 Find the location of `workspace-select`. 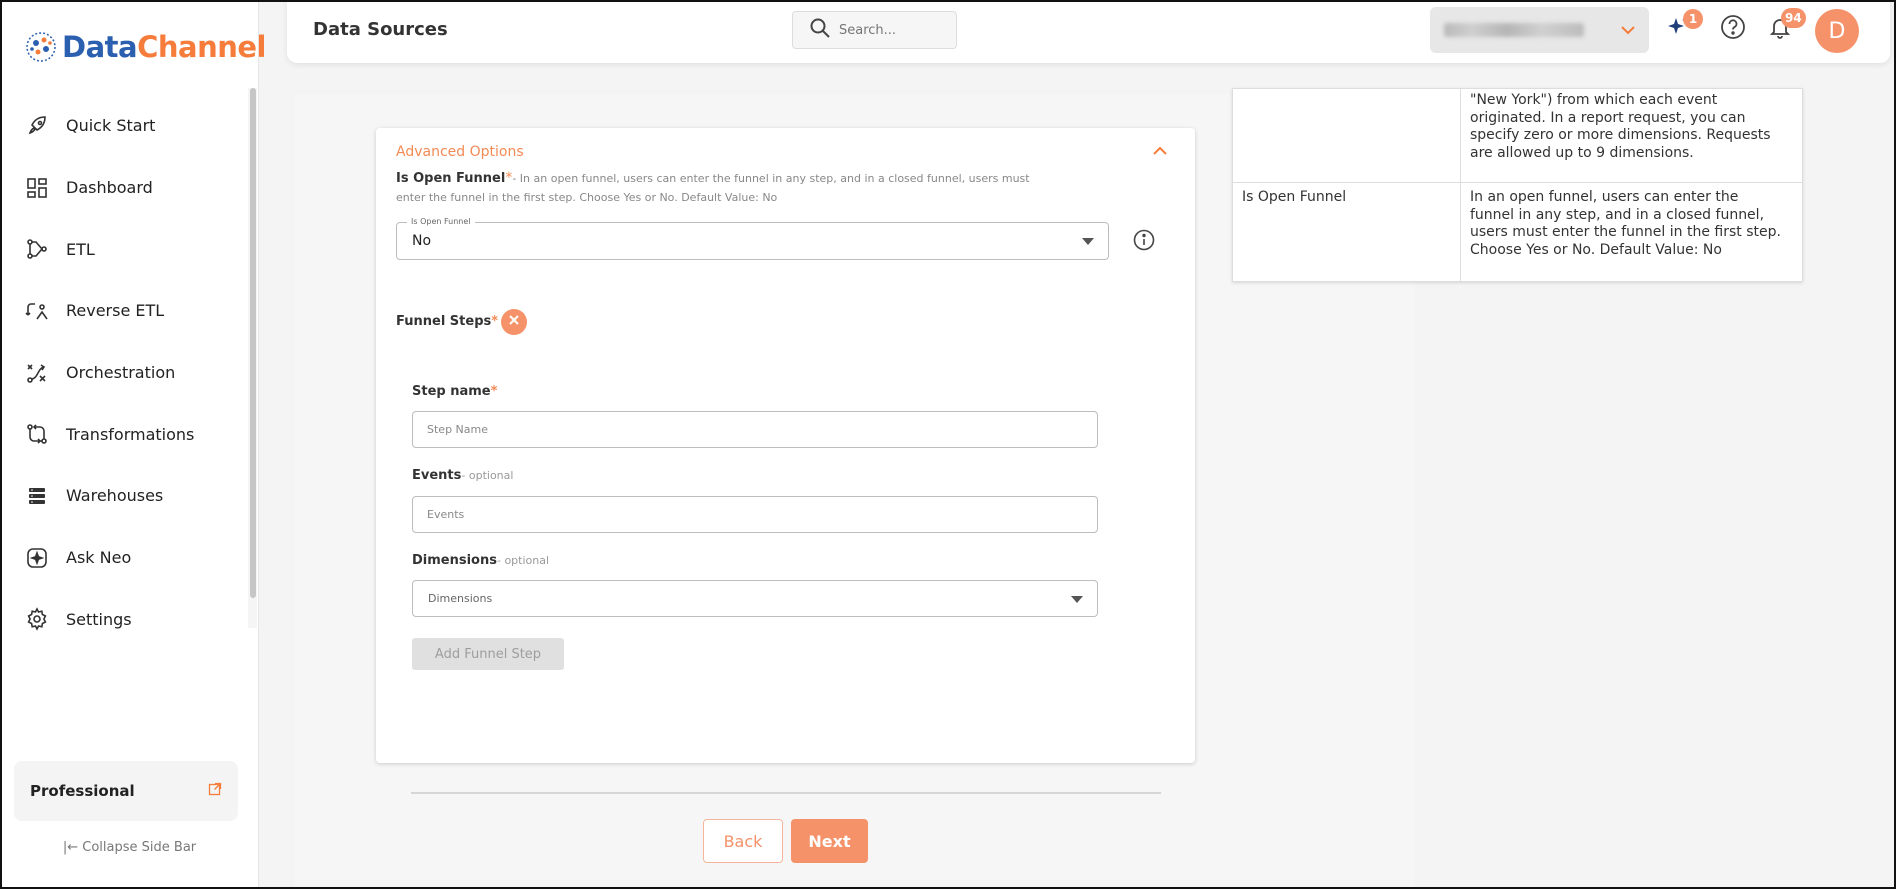

workspace-select is located at coordinates (1539, 30).